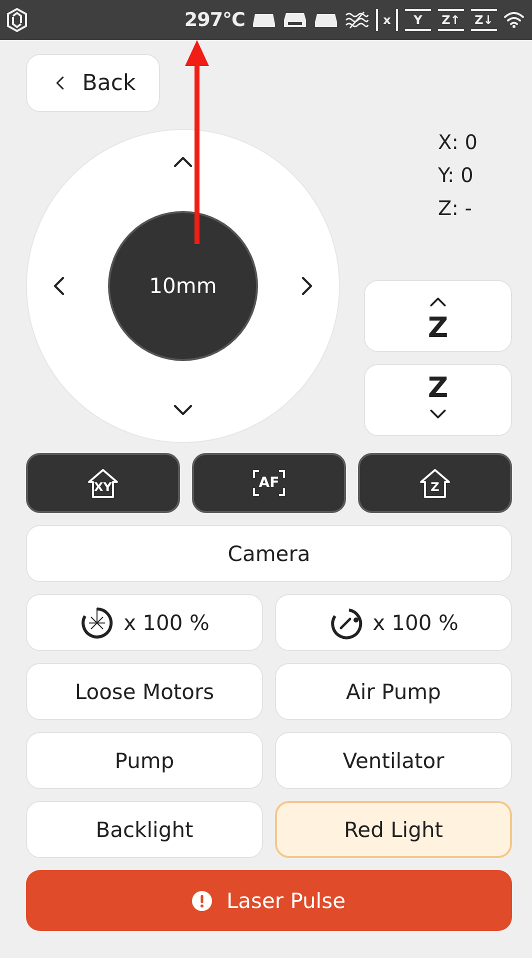  Describe the element at coordinates (269, 483) in the screenshot. I see `autofocus-button: AF` at that location.